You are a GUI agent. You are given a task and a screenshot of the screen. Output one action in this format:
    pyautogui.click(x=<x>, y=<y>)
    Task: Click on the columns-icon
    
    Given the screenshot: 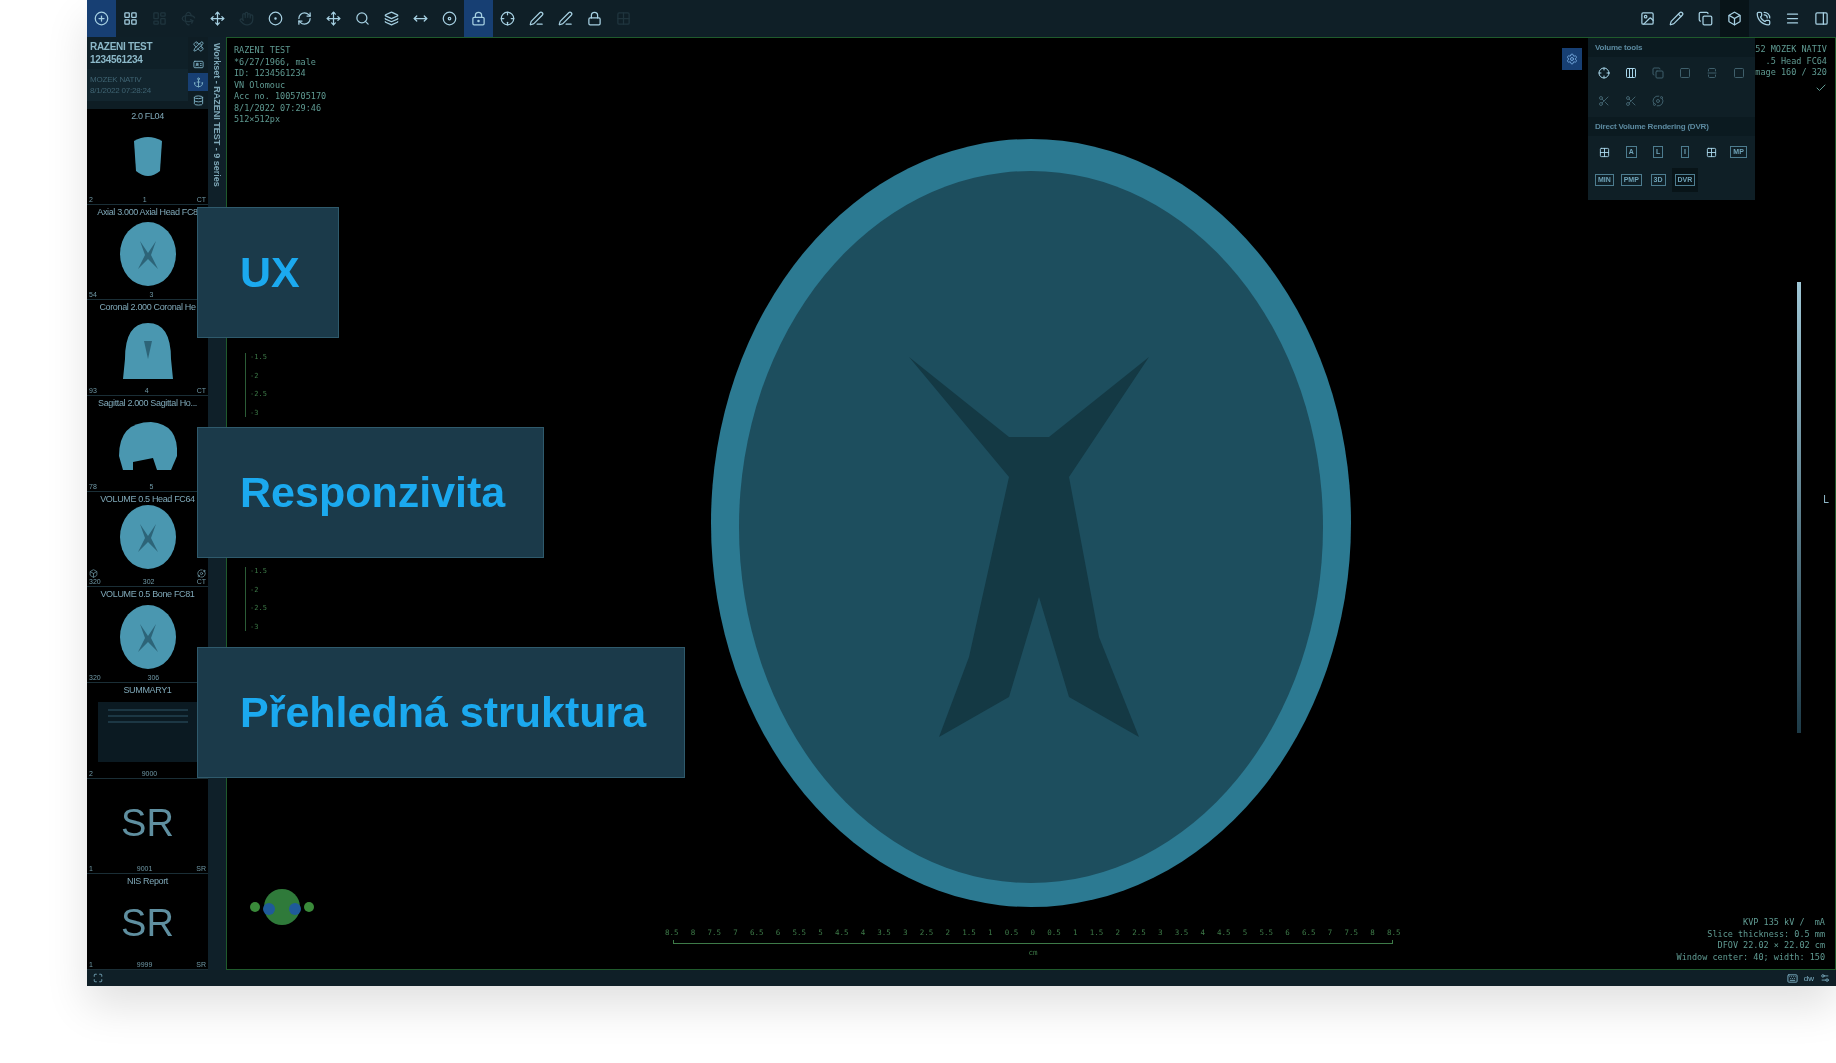 What is the action you would take?
    pyautogui.click(x=1631, y=73)
    